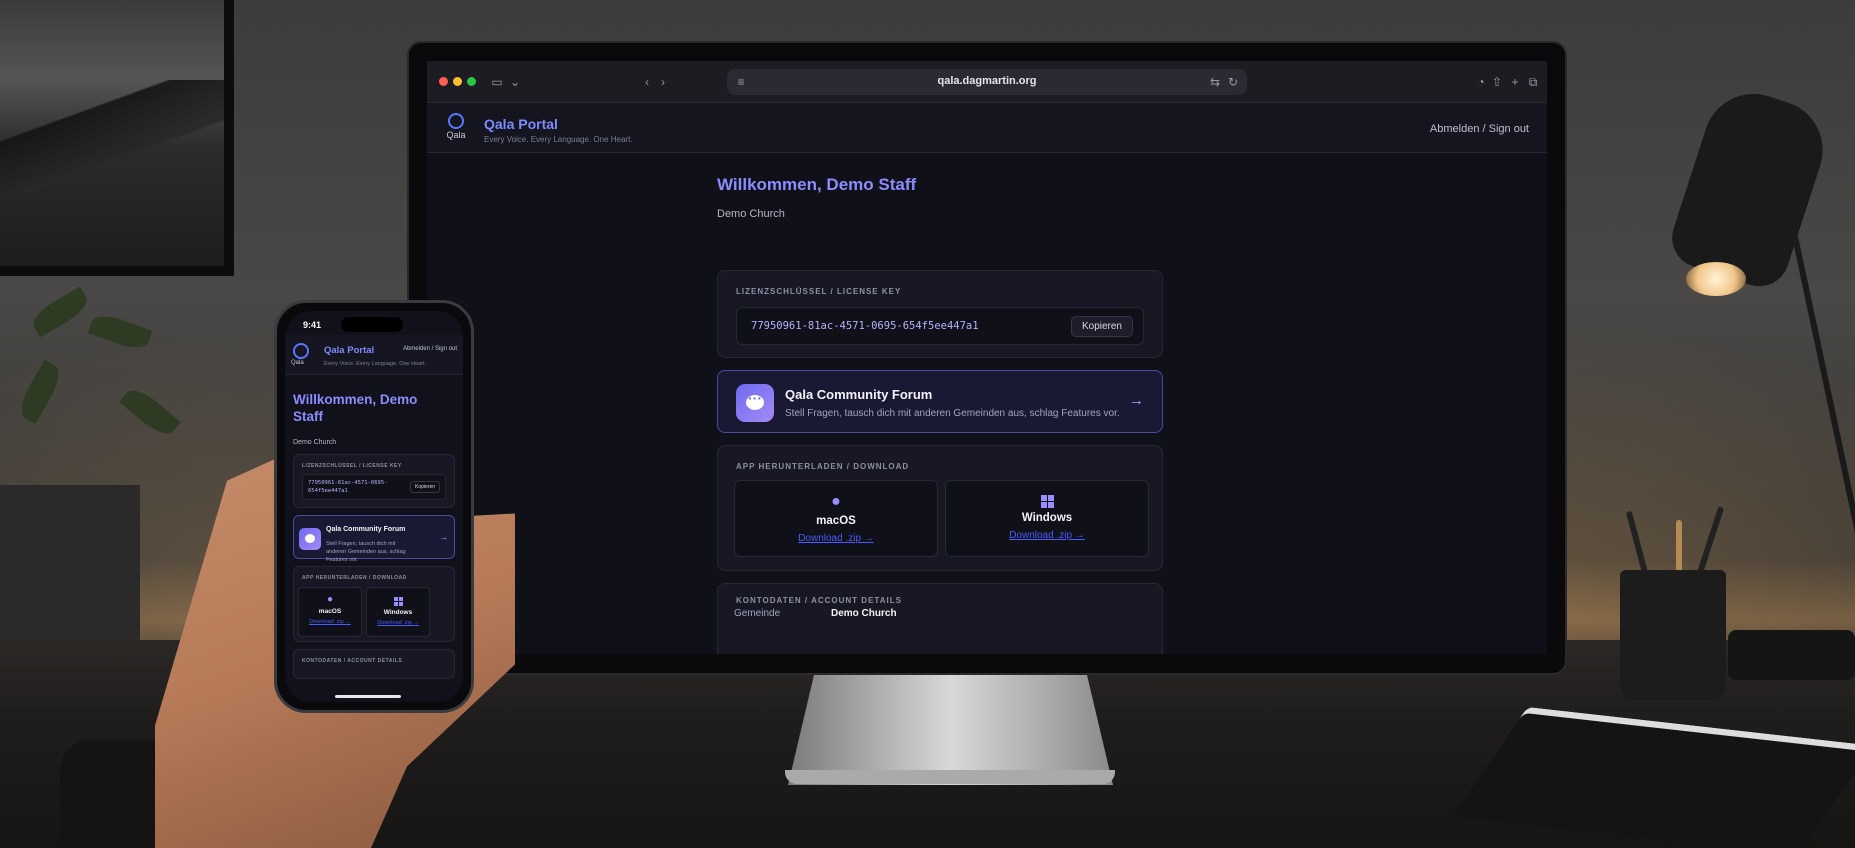 This screenshot has width=1855, height=848. What do you see at coordinates (355, 399) in the screenshot?
I see `phone-welcome-line: Willkommen, Demo` at bounding box center [355, 399].